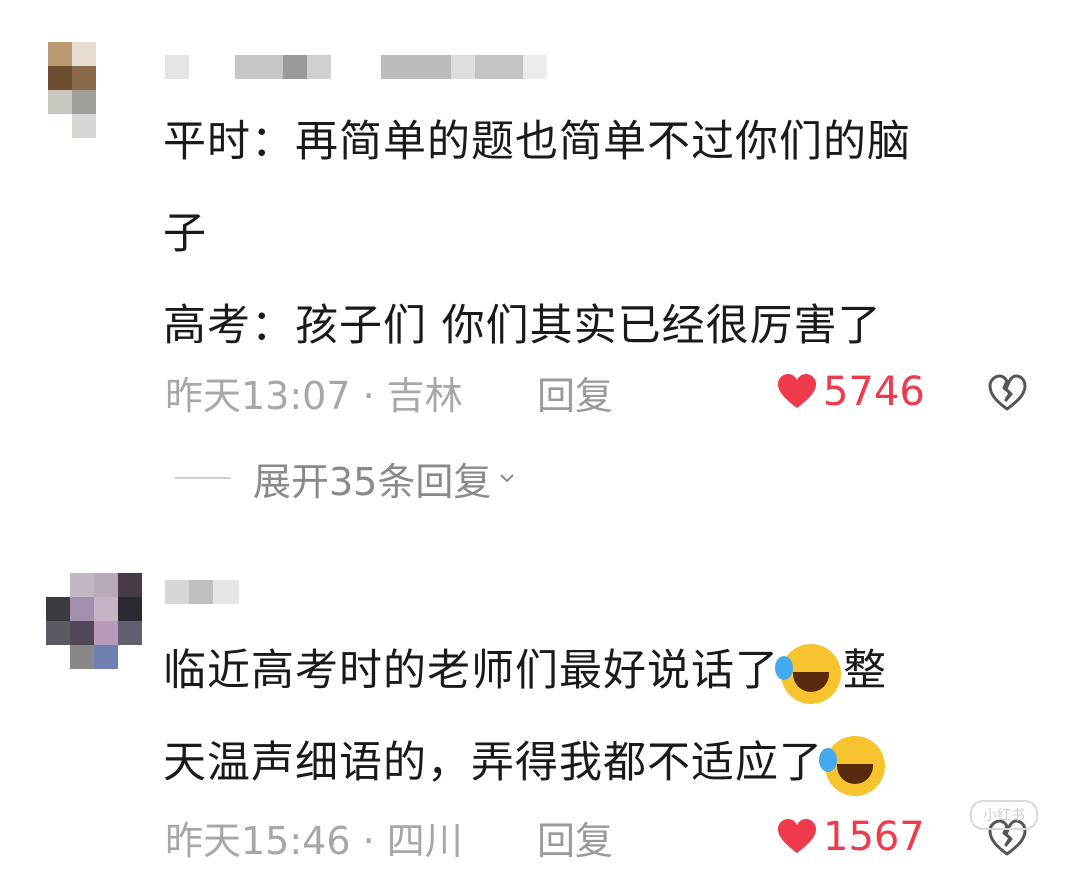  I want to click on like-count: 1567, so click(874, 837).